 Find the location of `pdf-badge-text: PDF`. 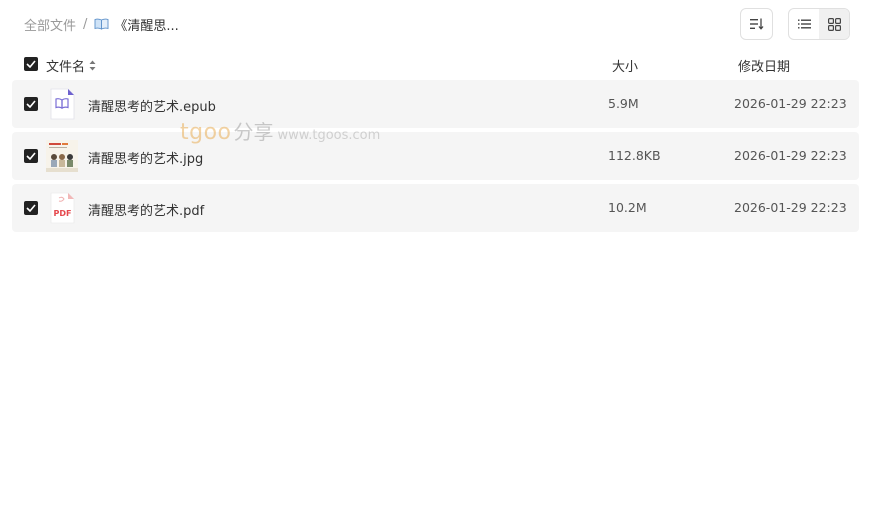

pdf-badge-text: PDF is located at coordinates (63, 213).